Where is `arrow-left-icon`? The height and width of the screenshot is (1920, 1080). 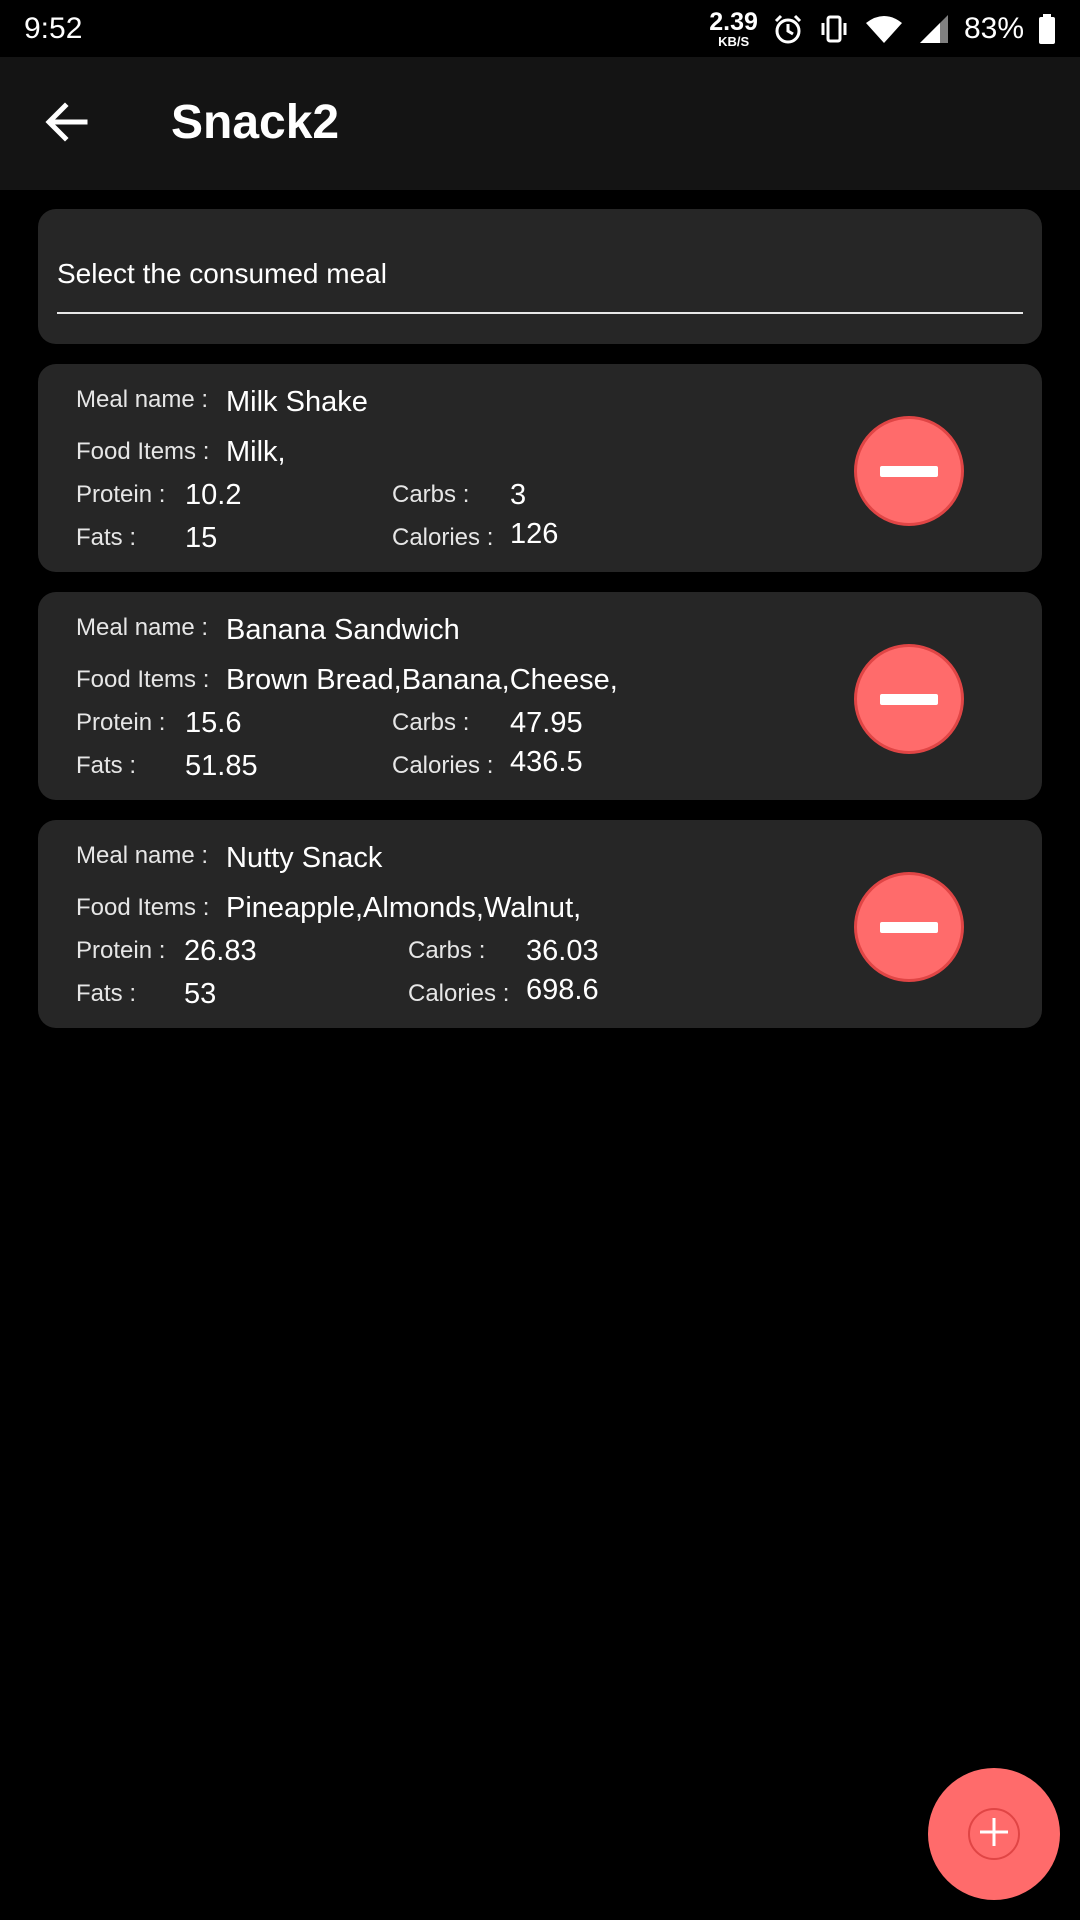
arrow-left-icon is located at coordinates (67, 124).